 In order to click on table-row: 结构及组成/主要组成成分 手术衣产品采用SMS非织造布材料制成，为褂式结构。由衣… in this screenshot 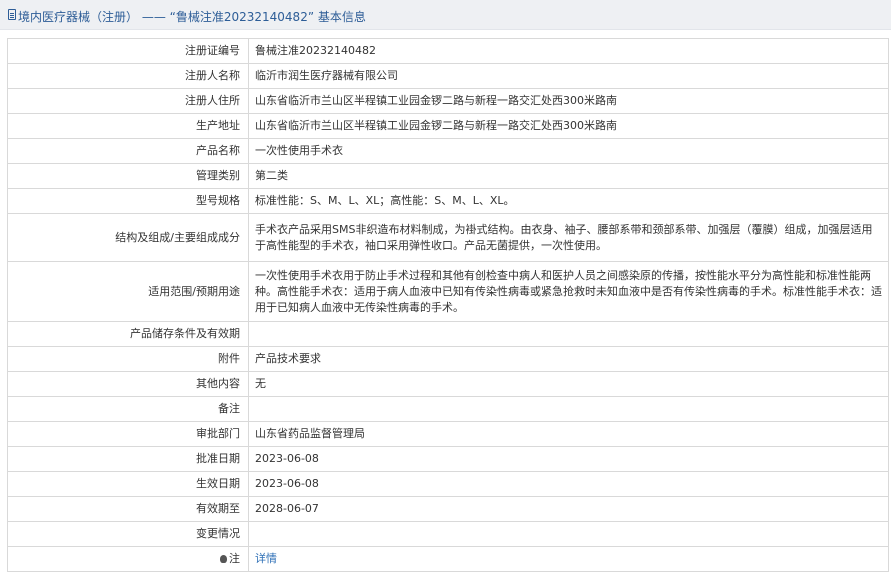, I will do `click(448, 237)`.